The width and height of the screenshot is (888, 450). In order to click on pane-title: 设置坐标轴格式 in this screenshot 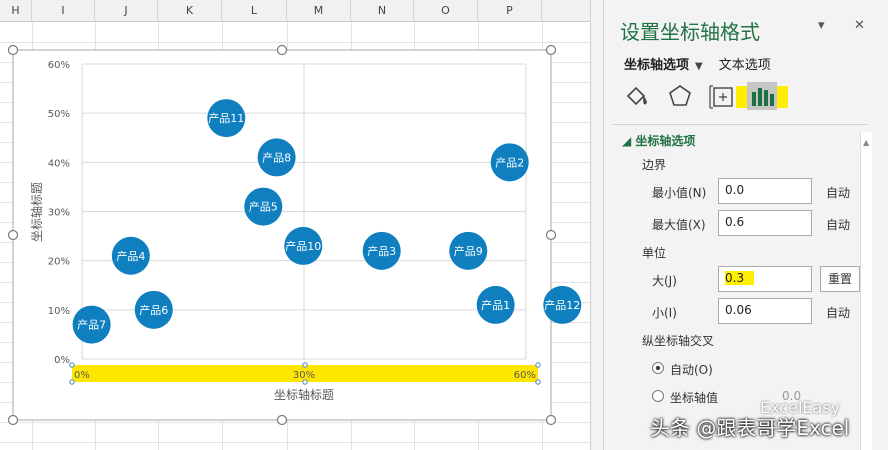, I will do `click(690, 32)`.